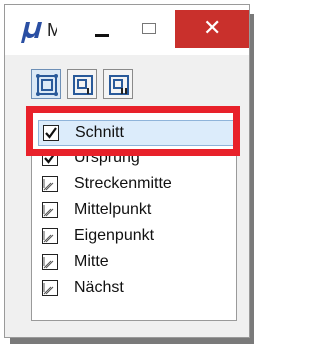  What do you see at coordinates (123, 183) in the screenshot?
I see `list-item-label: Streckenmitte` at bounding box center [123, 183].